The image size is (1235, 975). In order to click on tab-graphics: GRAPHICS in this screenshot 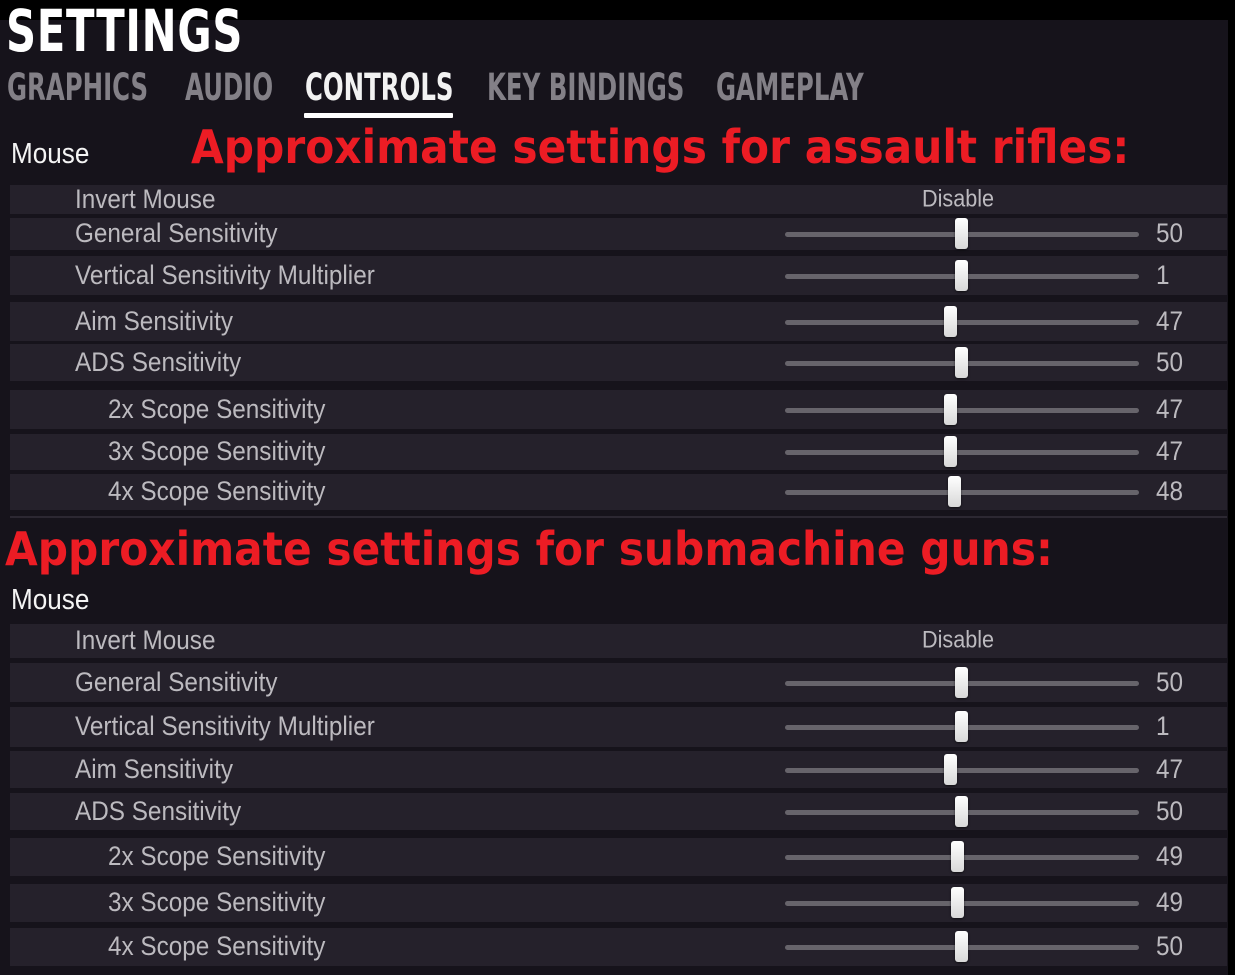, I will do `click(77, 88)`.